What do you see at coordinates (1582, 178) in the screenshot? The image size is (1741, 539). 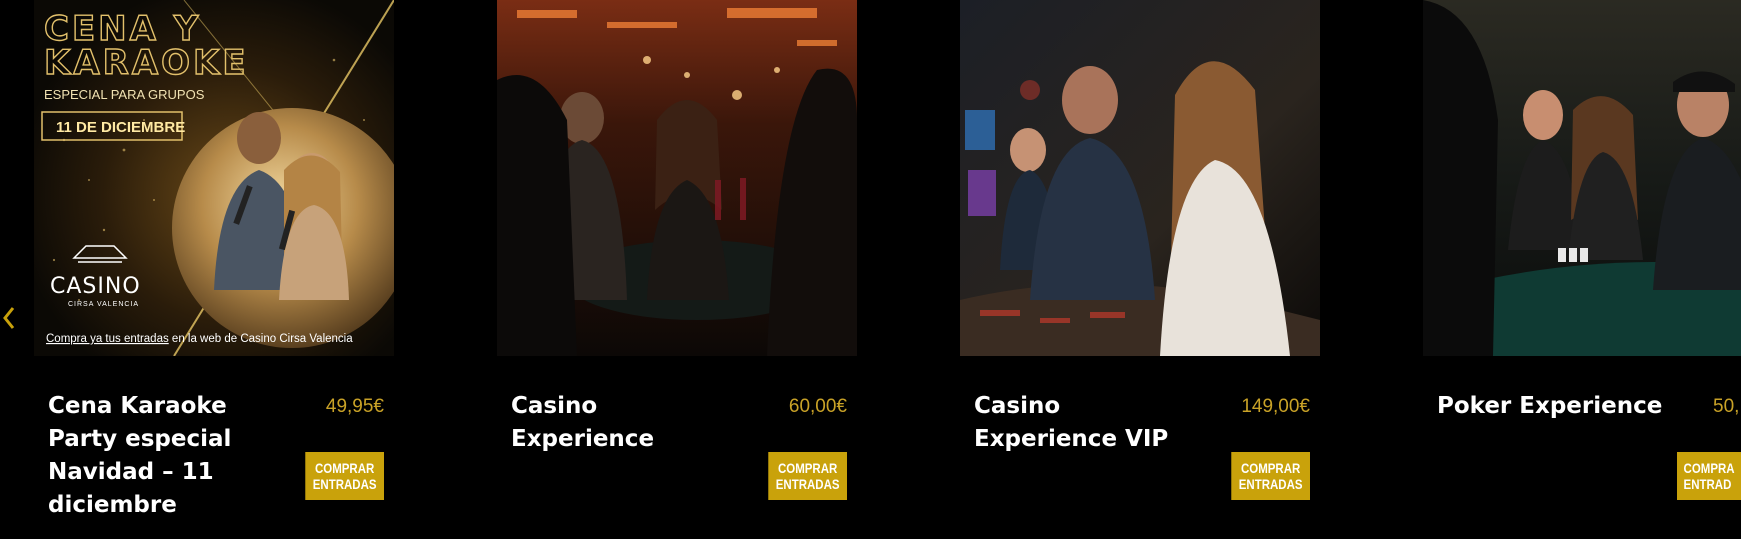 I see `product-image-poker-experience` at bounding box center [1582, 178].